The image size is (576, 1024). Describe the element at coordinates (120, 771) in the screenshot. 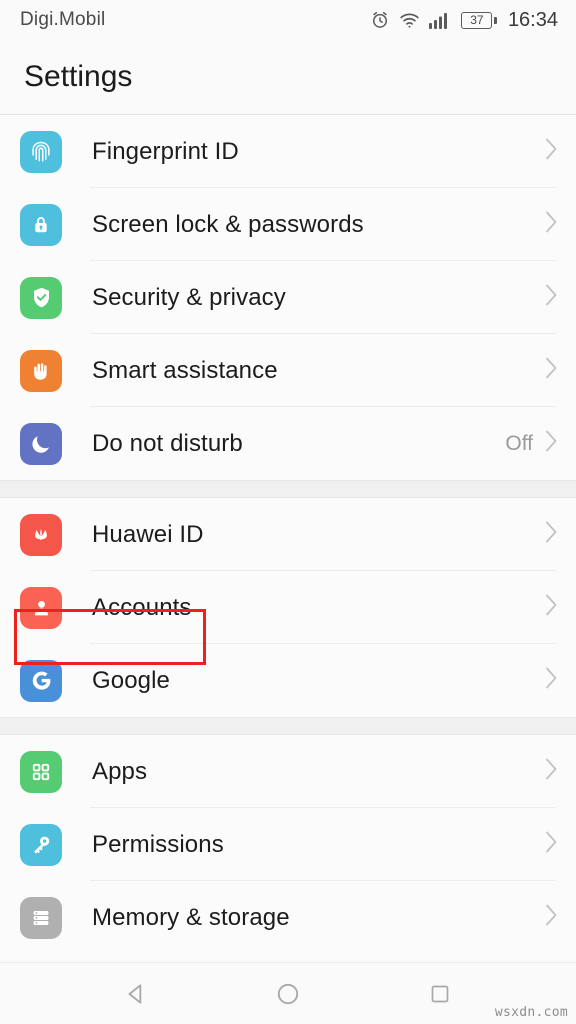

I see `settings-row-label: Apps` at that location.